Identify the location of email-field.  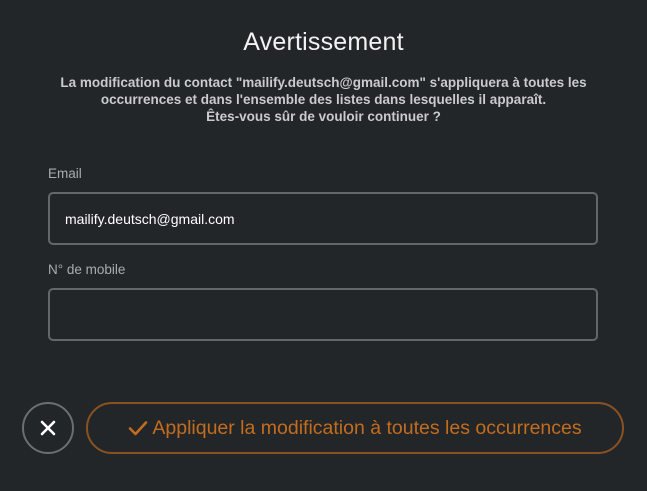
(323, 218).